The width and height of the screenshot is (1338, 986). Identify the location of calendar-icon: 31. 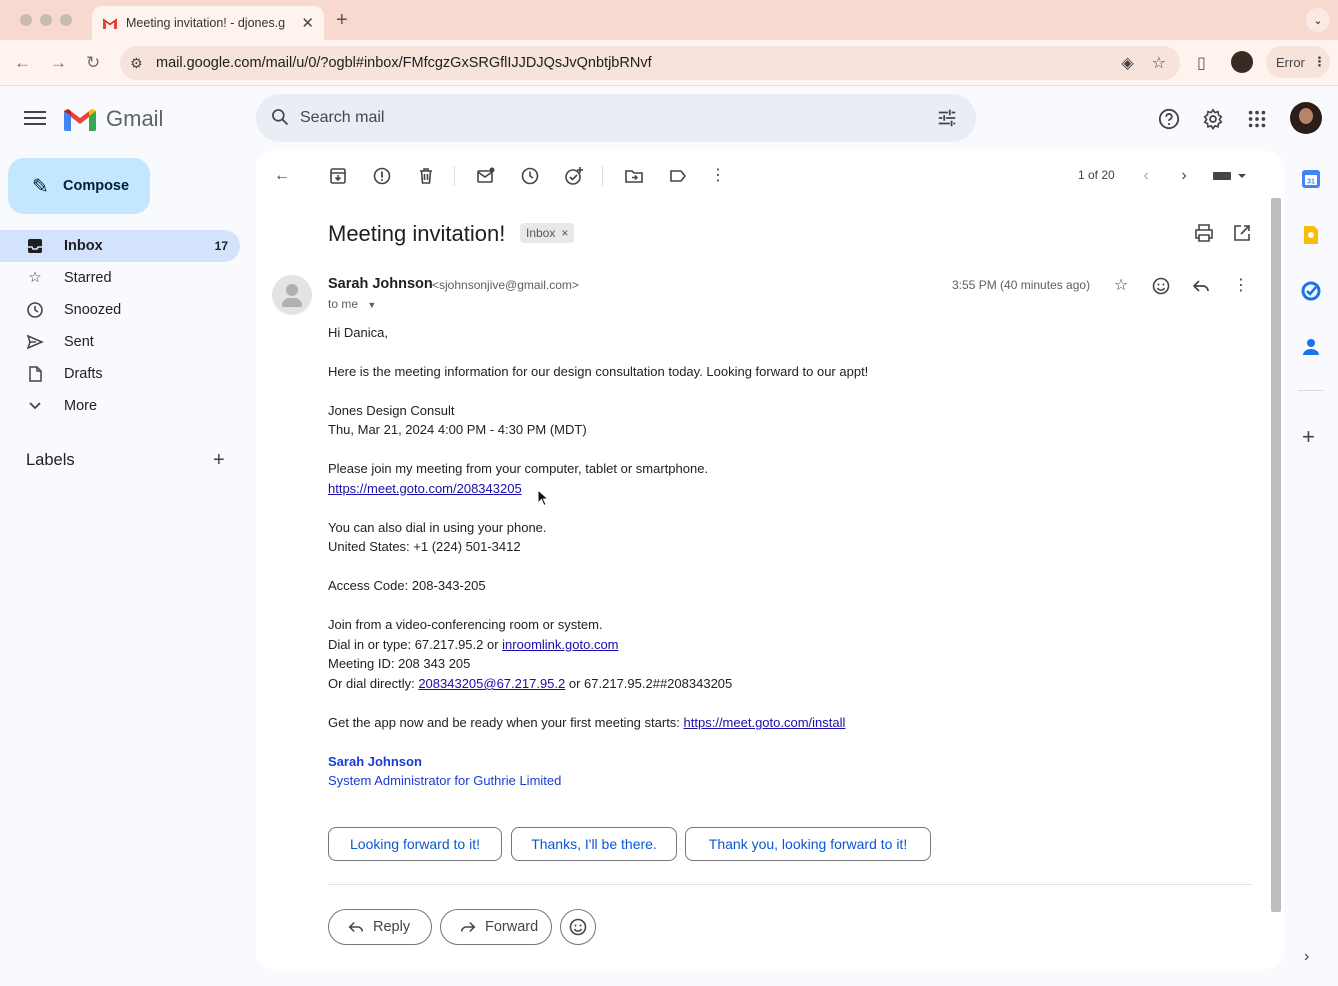
(1311, 179).